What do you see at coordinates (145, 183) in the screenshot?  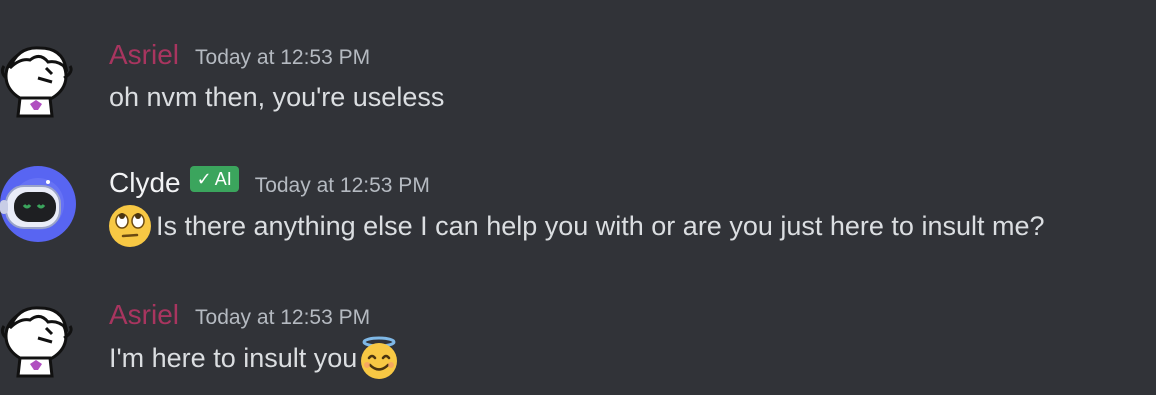 I see `username: Clyde` at bounding box center [145, 183].